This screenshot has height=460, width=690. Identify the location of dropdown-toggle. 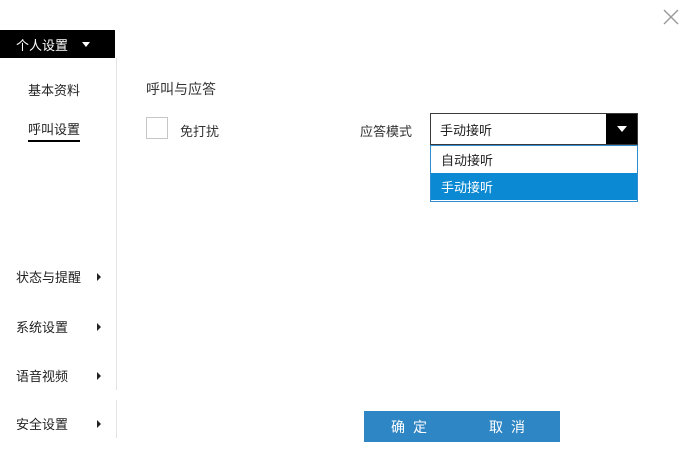
(621, 129).